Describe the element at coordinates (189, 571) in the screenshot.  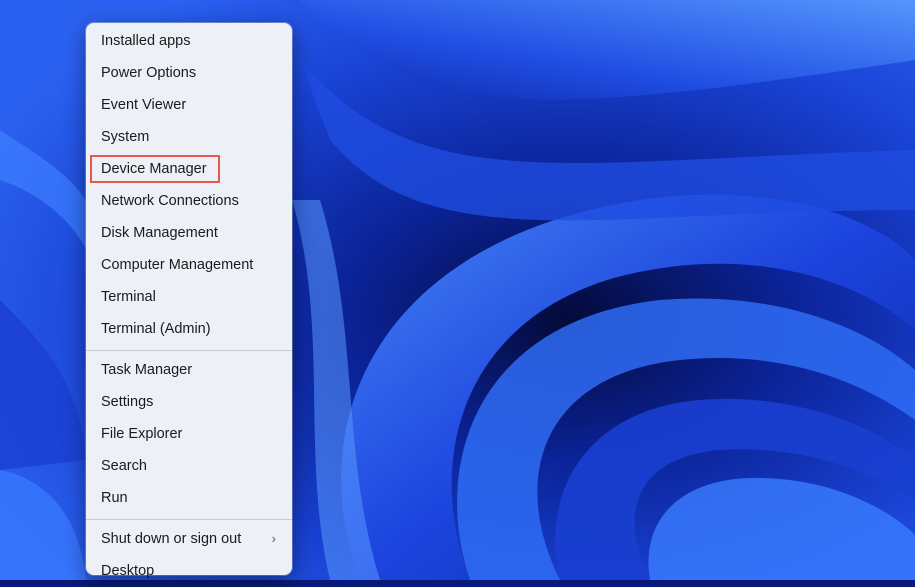
I see `menu-item-desktop: Desktop` at that location.